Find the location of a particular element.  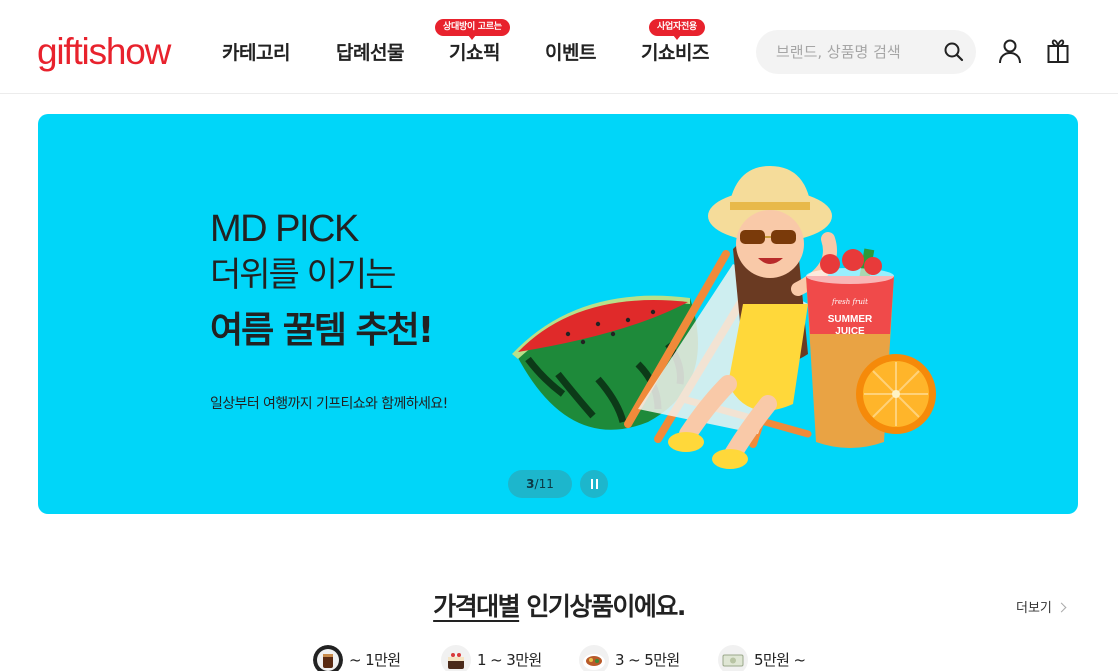

nav-biz-label: 기쇼비즈 is located at coordinates (675, 53).